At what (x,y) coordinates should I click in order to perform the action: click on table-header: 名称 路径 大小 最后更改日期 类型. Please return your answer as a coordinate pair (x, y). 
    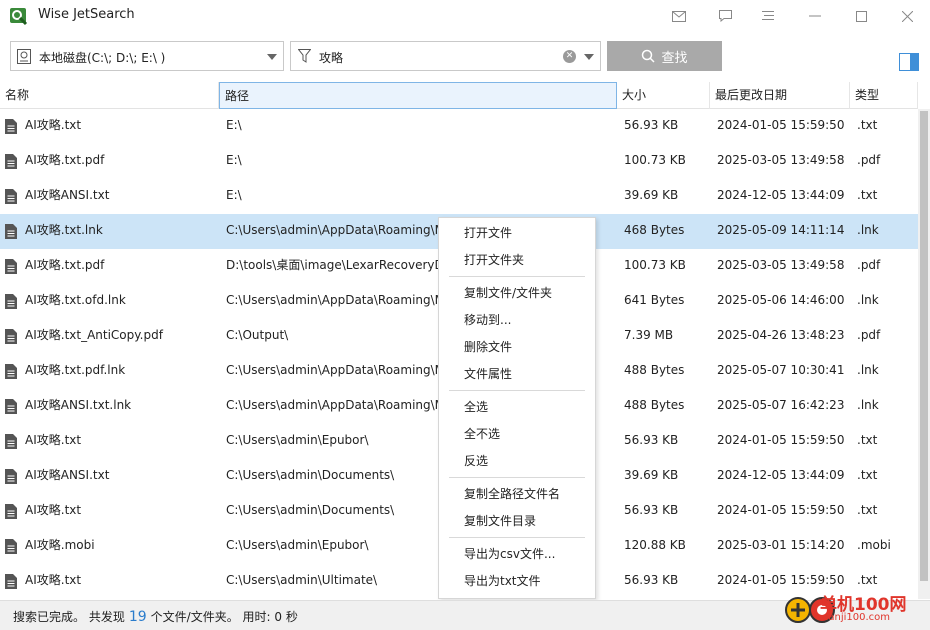
    Looking at the image, I should click on (459, 95).